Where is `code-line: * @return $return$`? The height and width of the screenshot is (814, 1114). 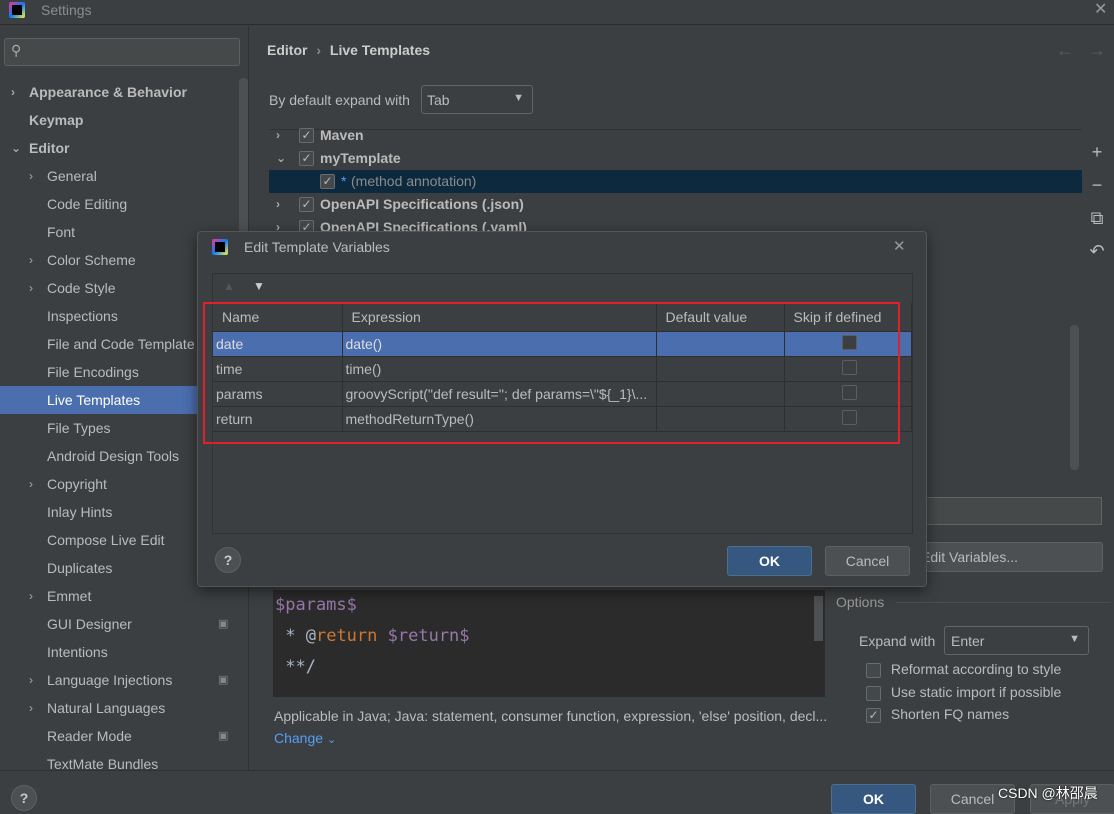 code-line: * @return $return$ is located at coordinates (550, 636).